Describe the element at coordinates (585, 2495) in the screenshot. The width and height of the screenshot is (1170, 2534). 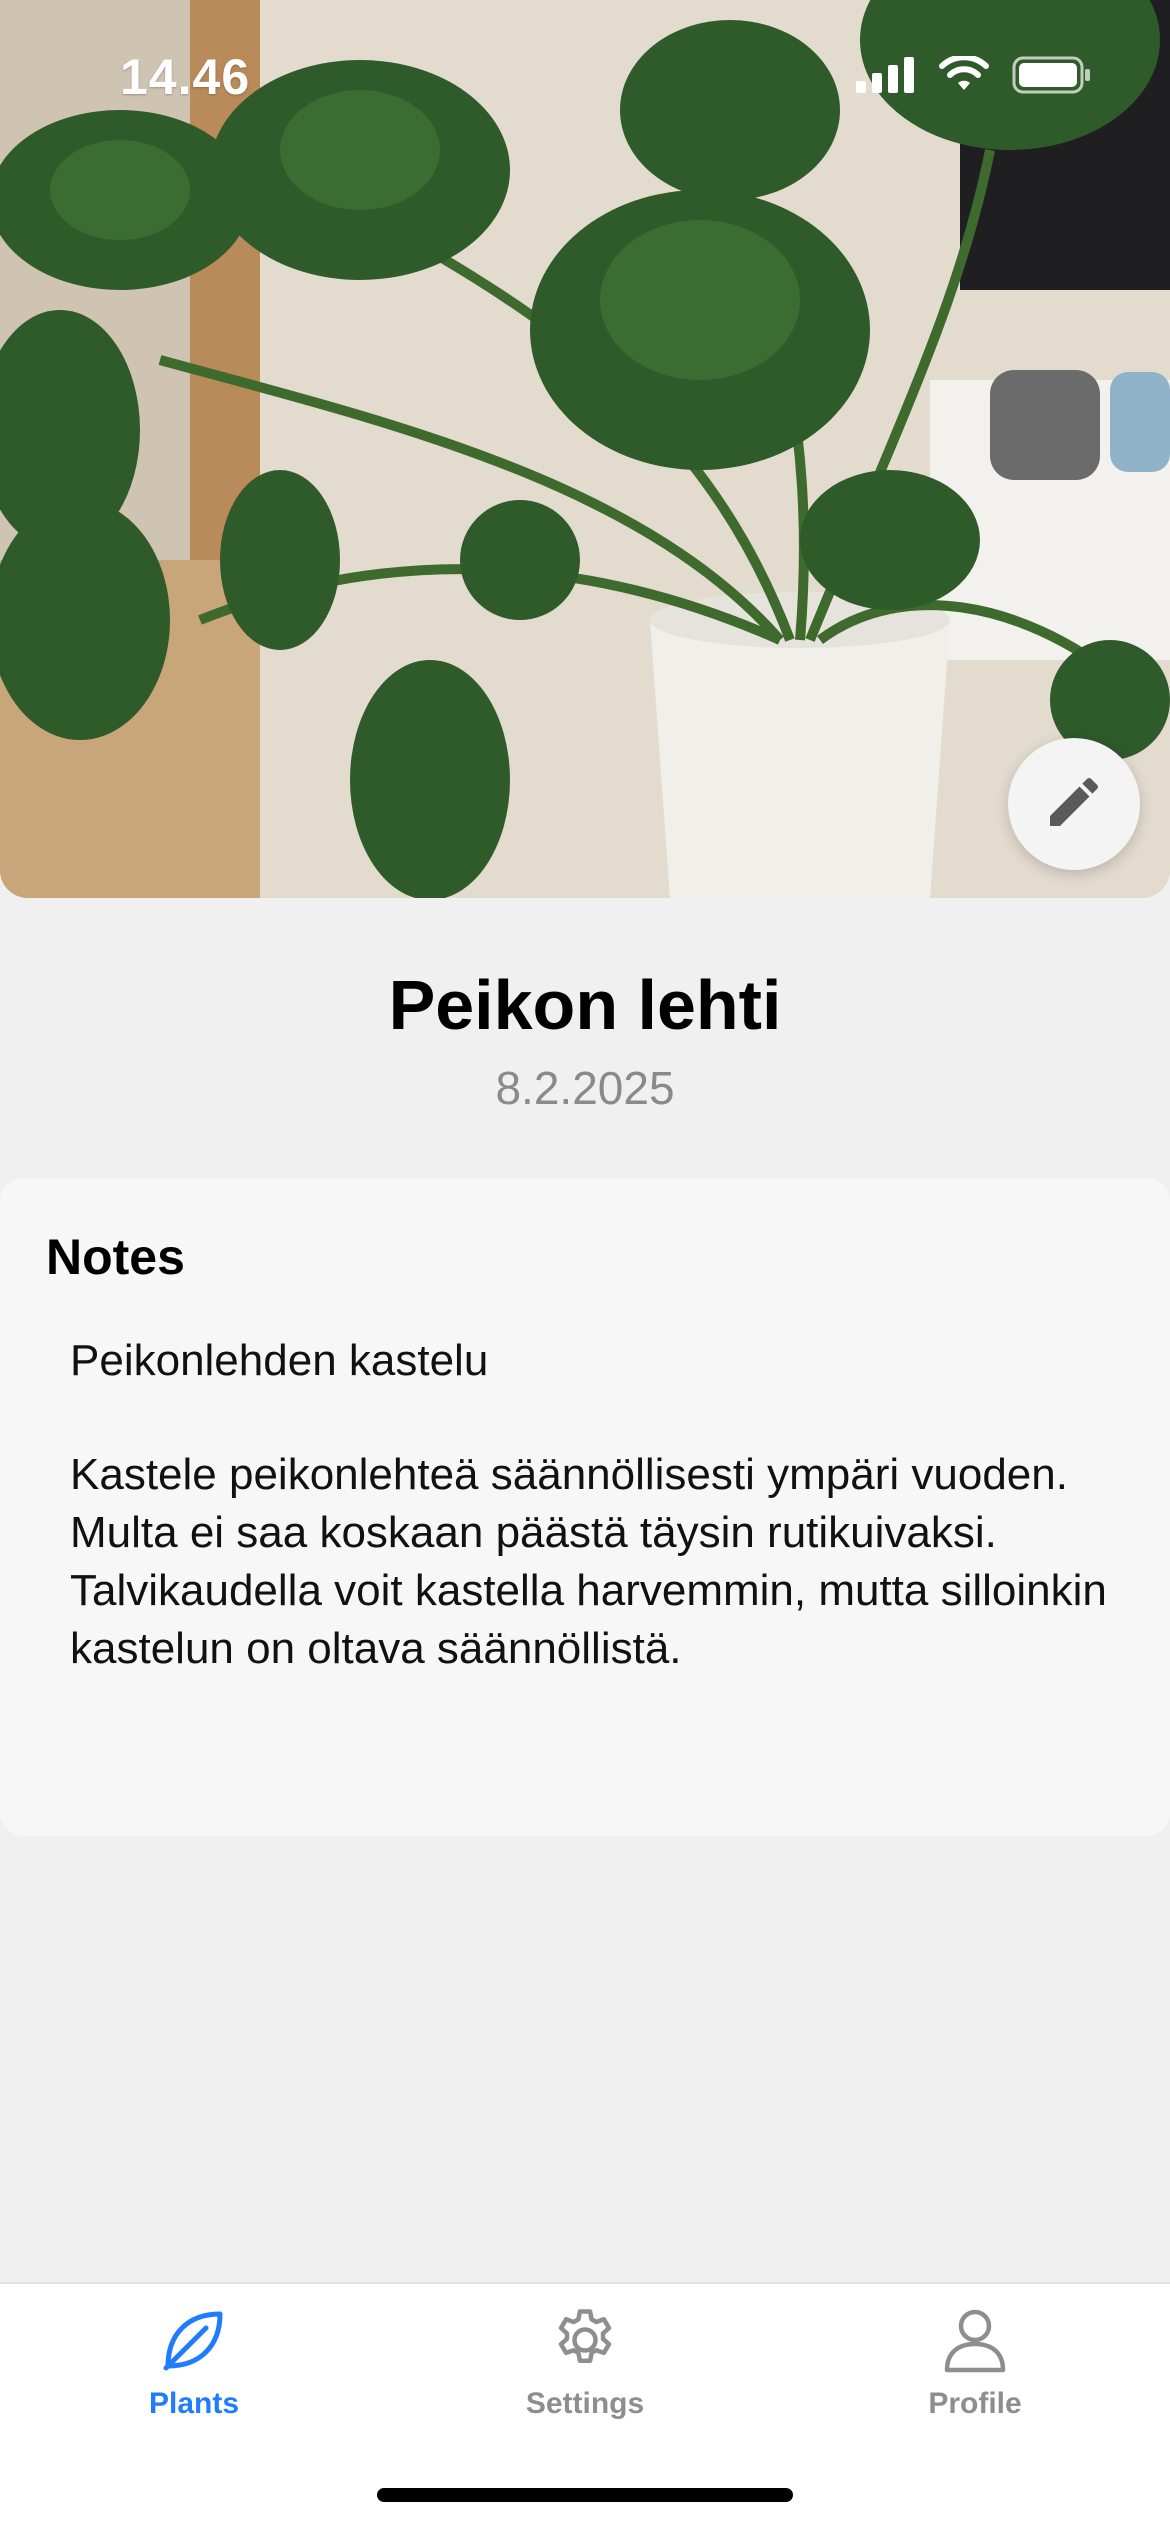
I see `home-indicator` at that location.